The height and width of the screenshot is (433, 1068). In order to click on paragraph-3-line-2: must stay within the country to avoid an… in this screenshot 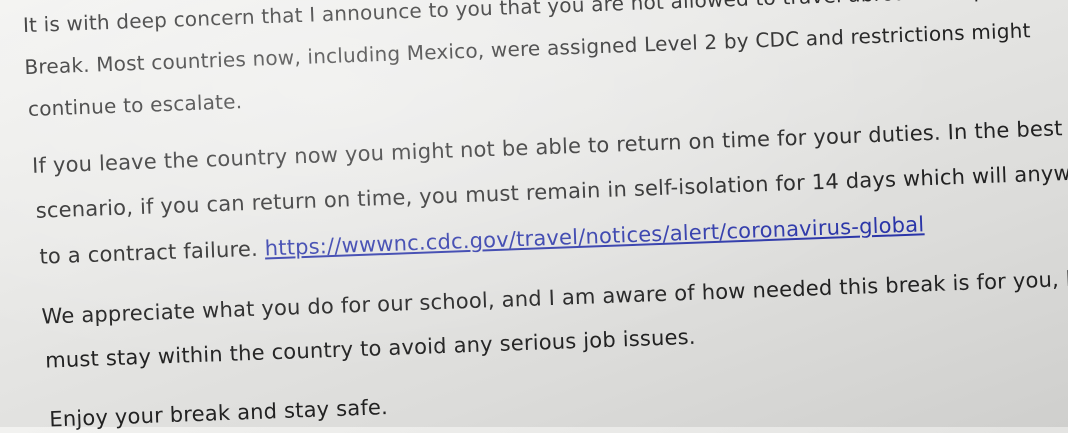, I will do `click(370, 348)`.